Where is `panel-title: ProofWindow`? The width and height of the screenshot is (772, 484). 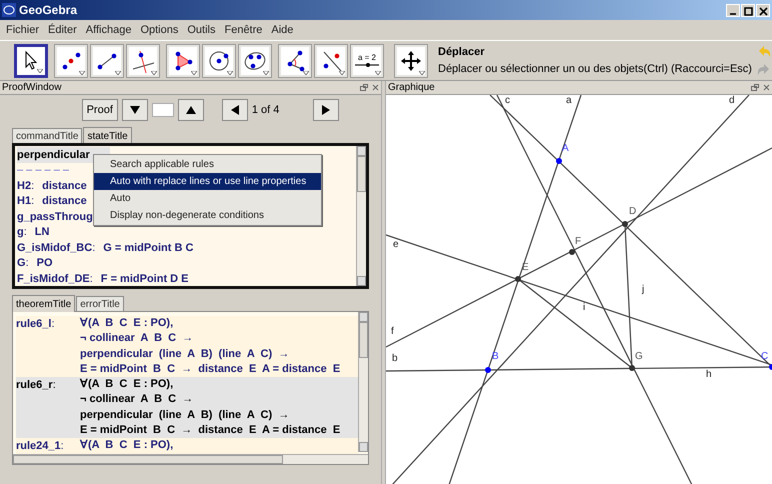
panel-title: ProofWindow is located at coordinates (32, 87).